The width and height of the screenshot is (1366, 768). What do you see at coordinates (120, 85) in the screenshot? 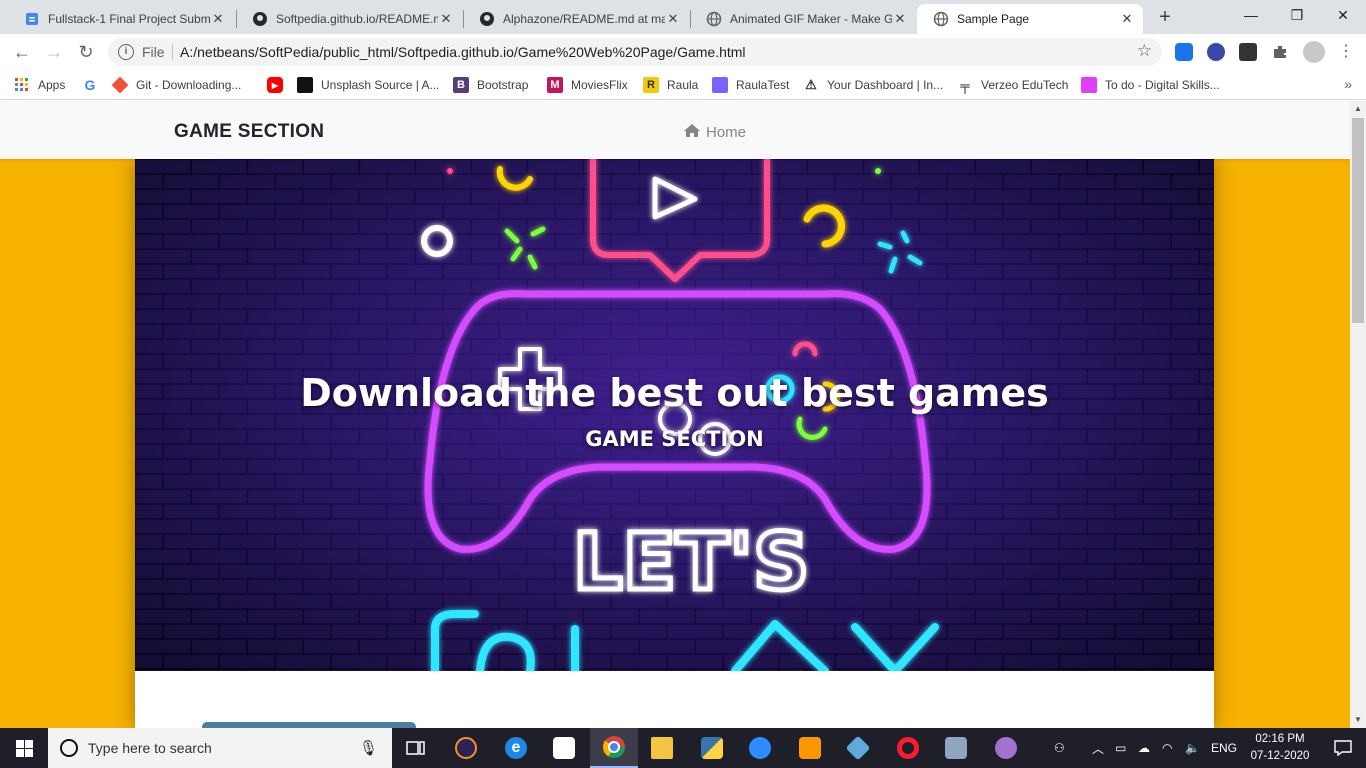
I see `git-icon` at bounding box center [120, 85].